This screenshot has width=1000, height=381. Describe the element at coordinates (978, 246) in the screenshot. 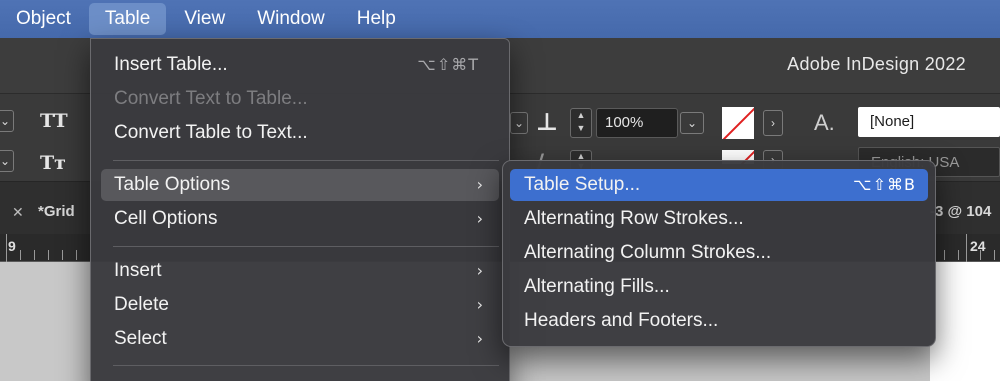

I see `ruler-label: 24` at that location.